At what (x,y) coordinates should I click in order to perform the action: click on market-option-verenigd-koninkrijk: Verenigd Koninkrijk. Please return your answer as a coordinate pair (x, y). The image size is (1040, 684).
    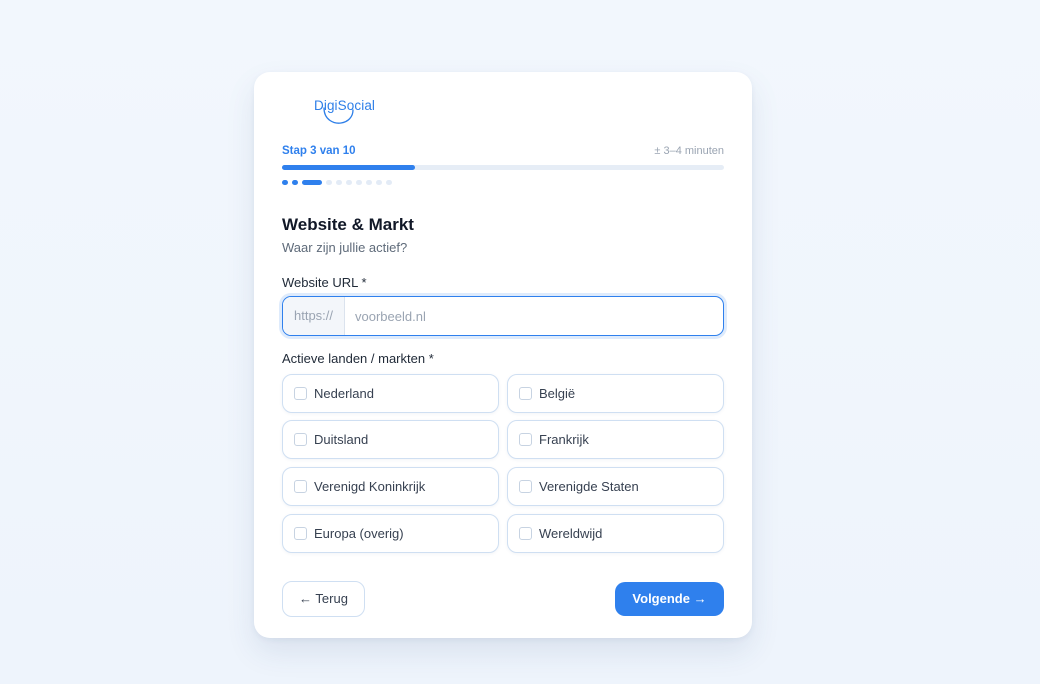
    Looking at the image, I should click on (390, 486).